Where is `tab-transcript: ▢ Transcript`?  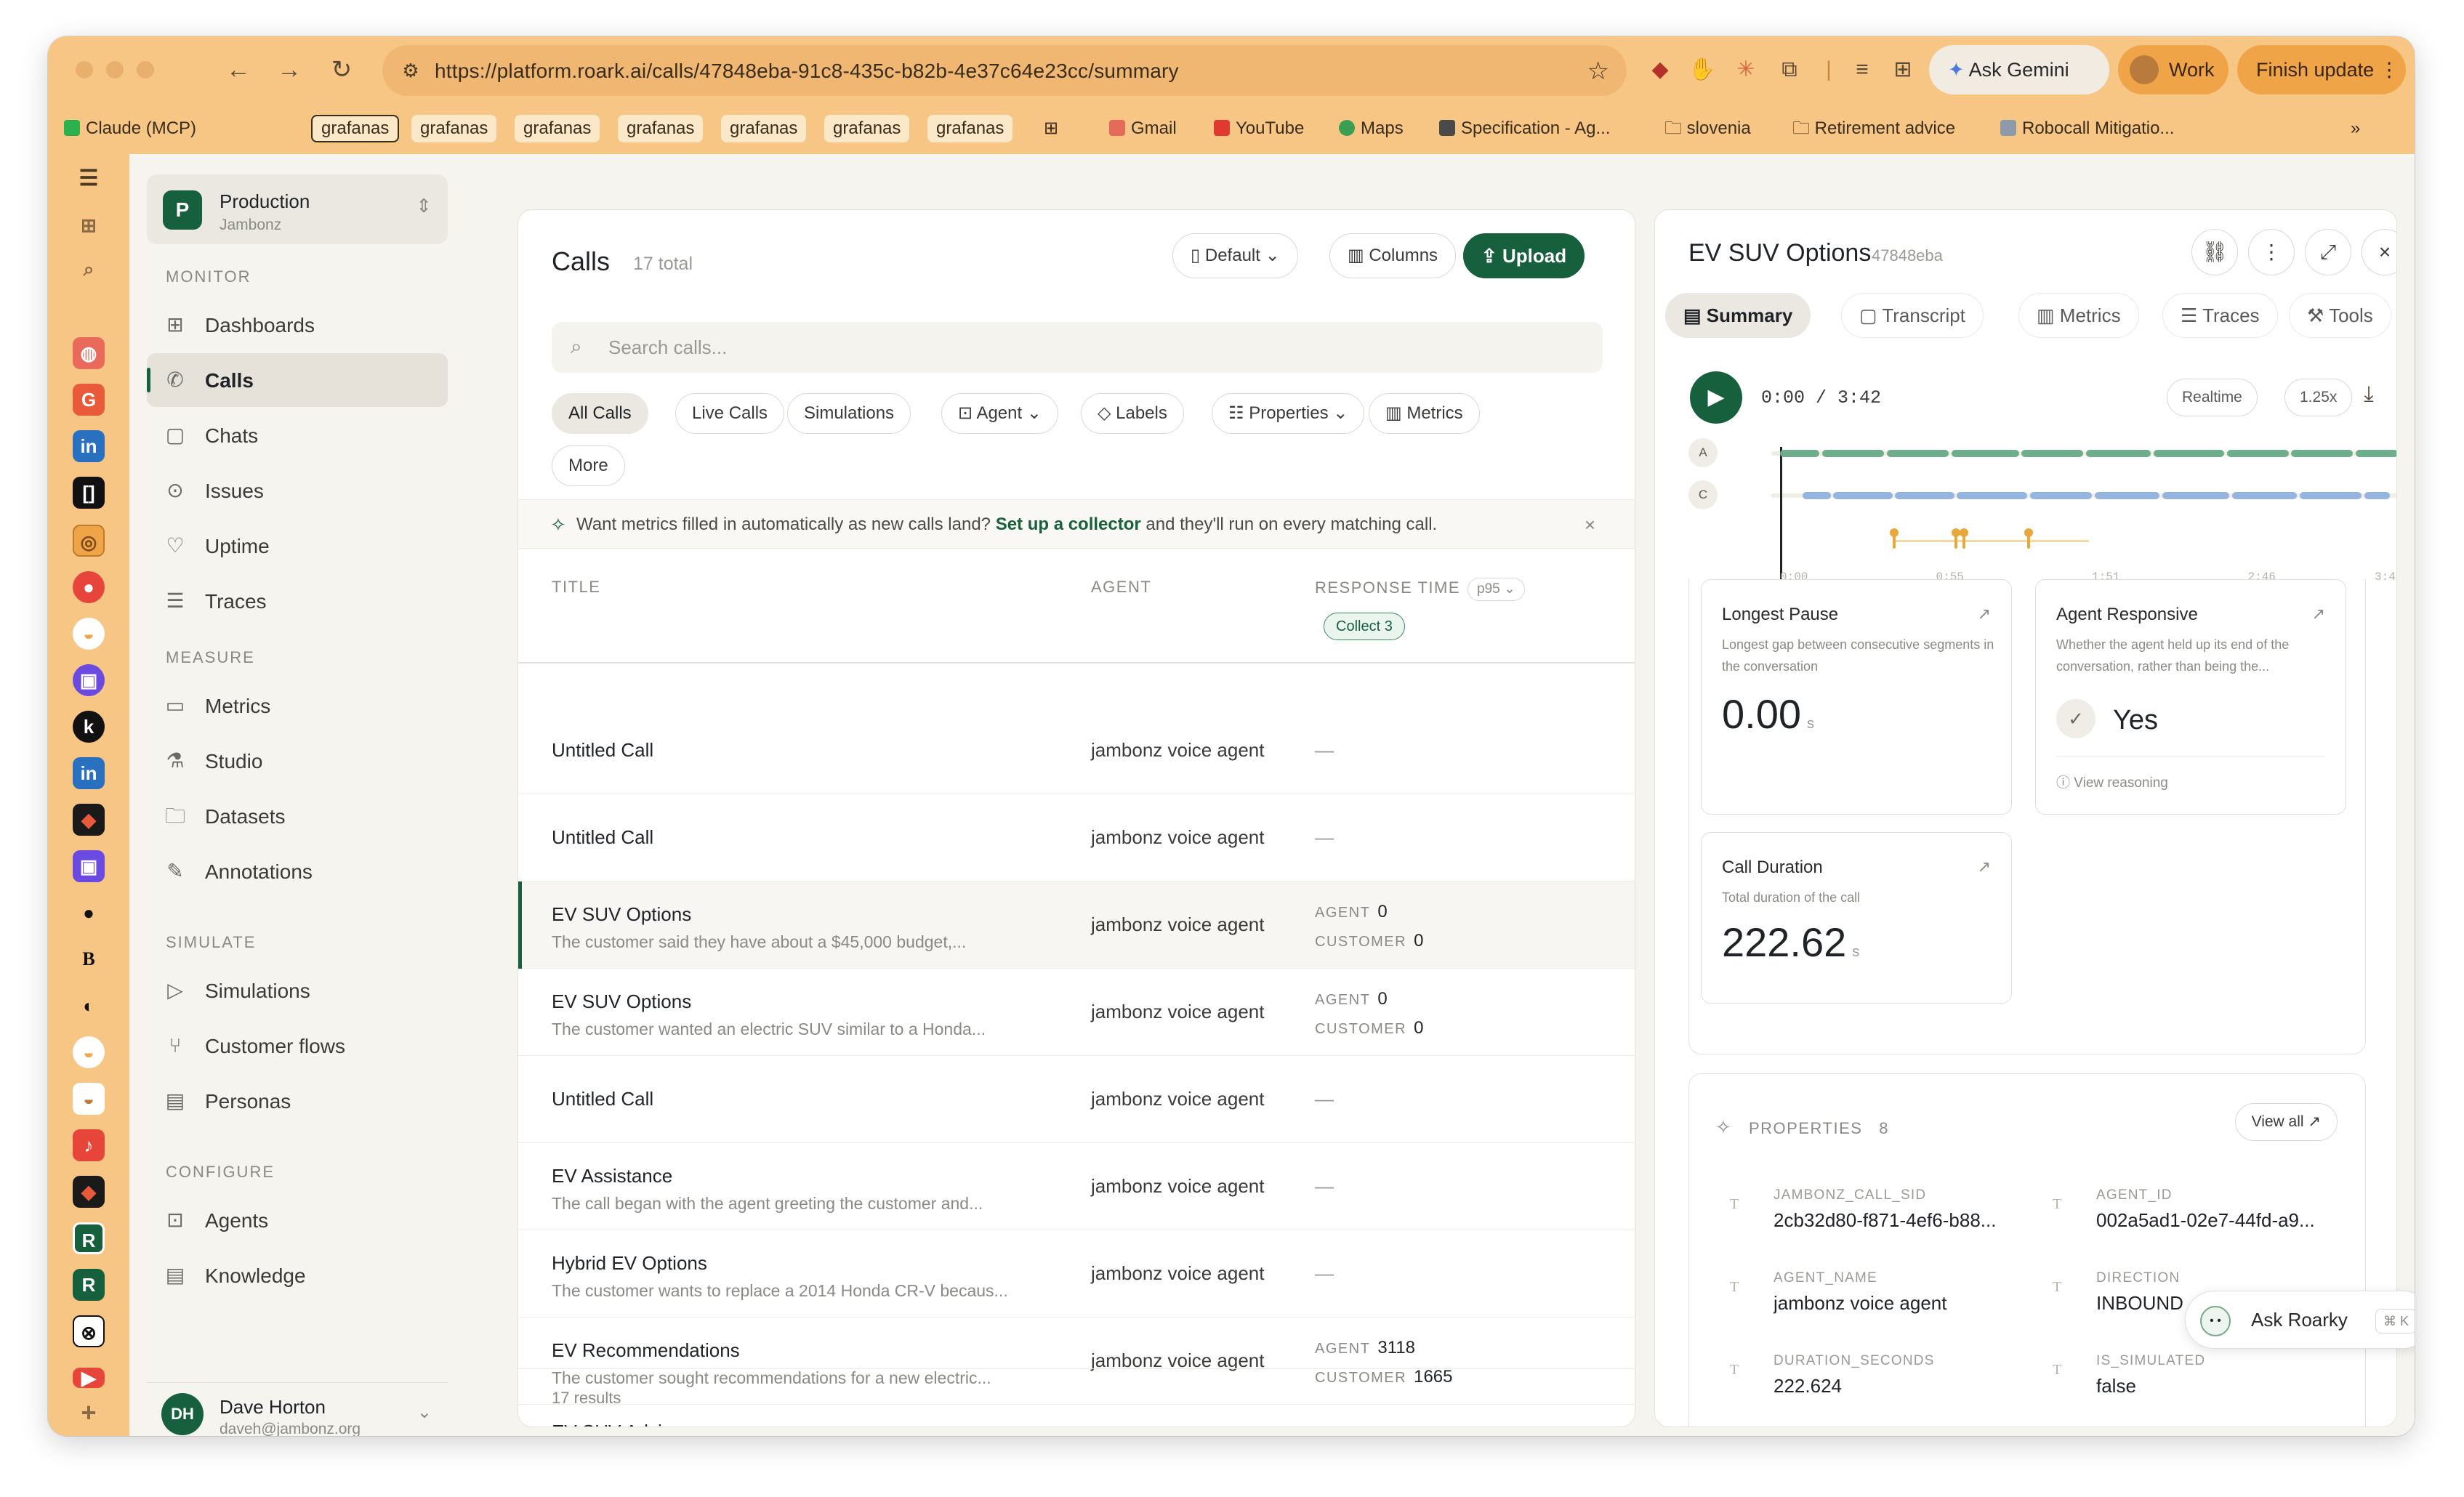
tab-transcript: ▢ Transcript is located at coordinates (1912, 315).